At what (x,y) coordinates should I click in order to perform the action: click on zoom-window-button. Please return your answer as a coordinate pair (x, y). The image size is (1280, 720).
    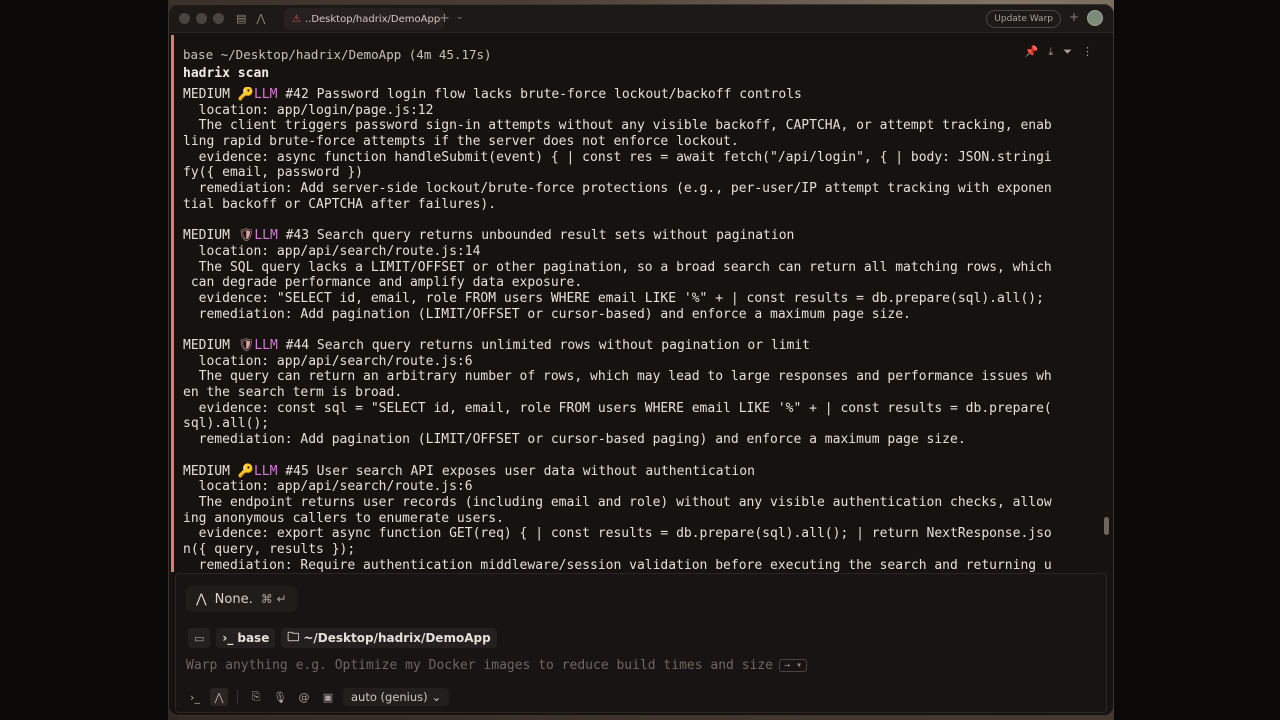
    Looking at the image, I should click on (218, 18).